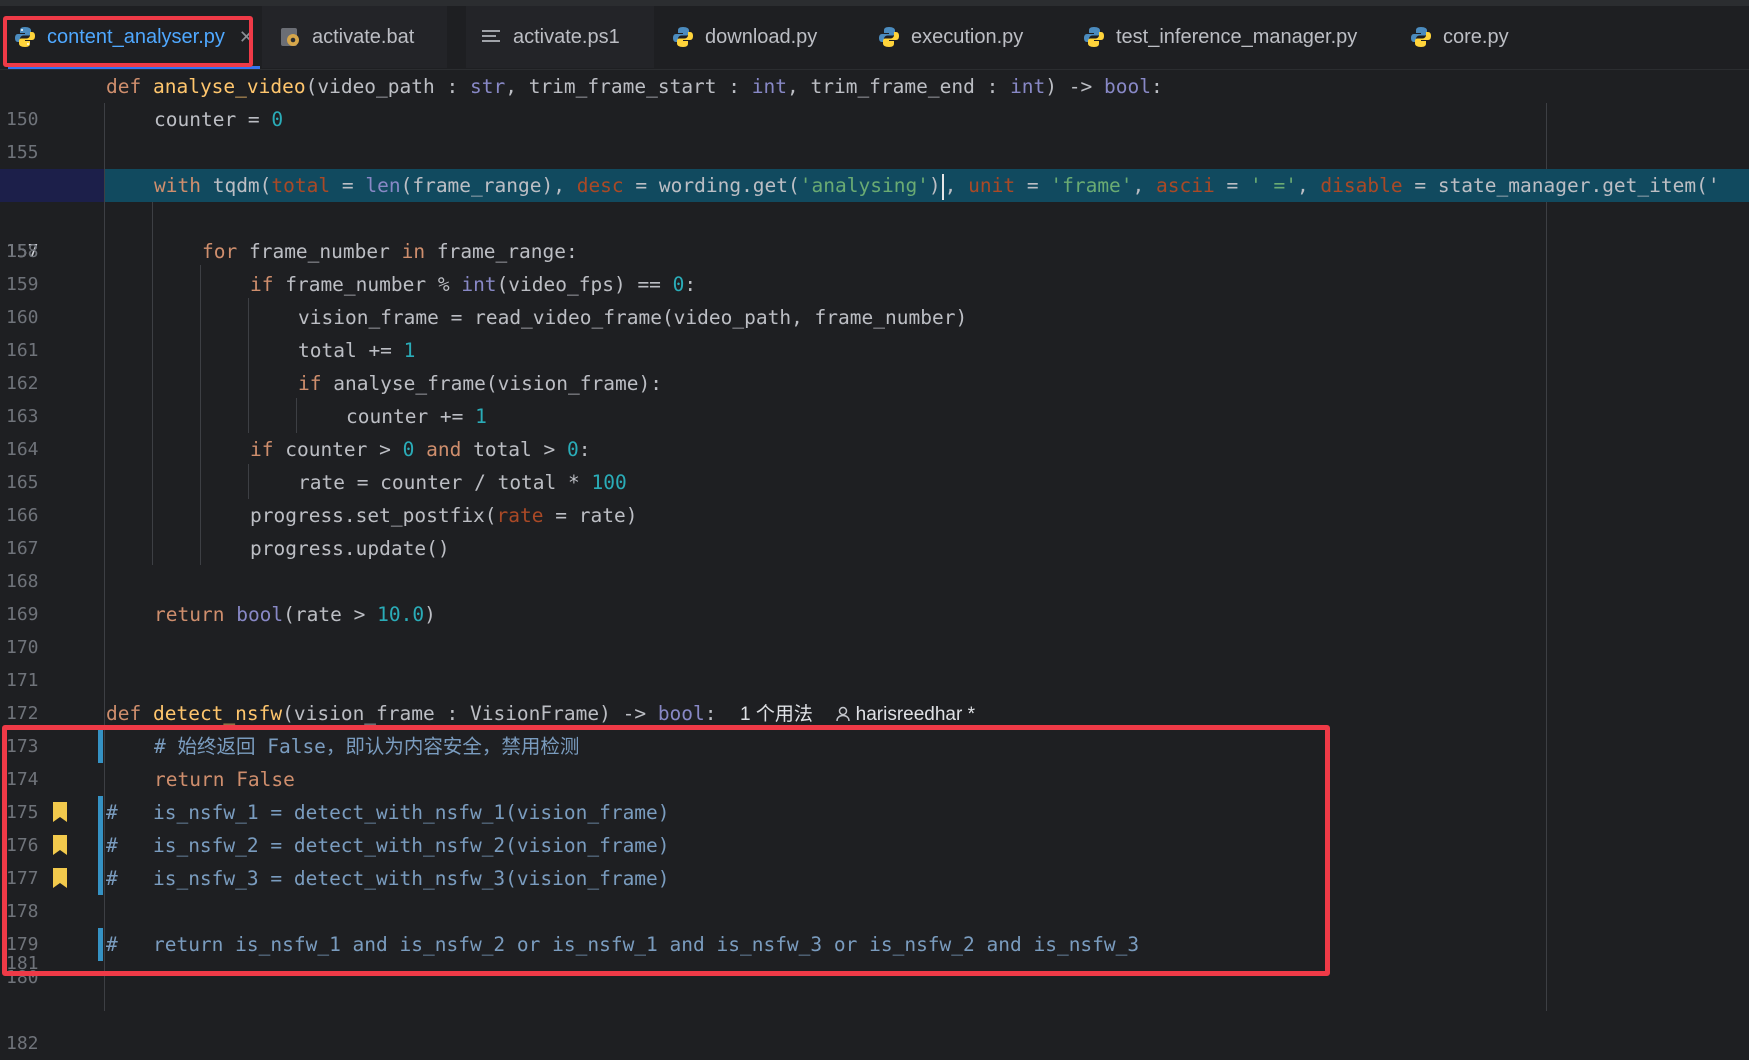  What do you see at coordinates (874, 628) in the screenshot?
I see `code-line: 170 return bool(rate > 10.0)` at bounding box center [874, 628].